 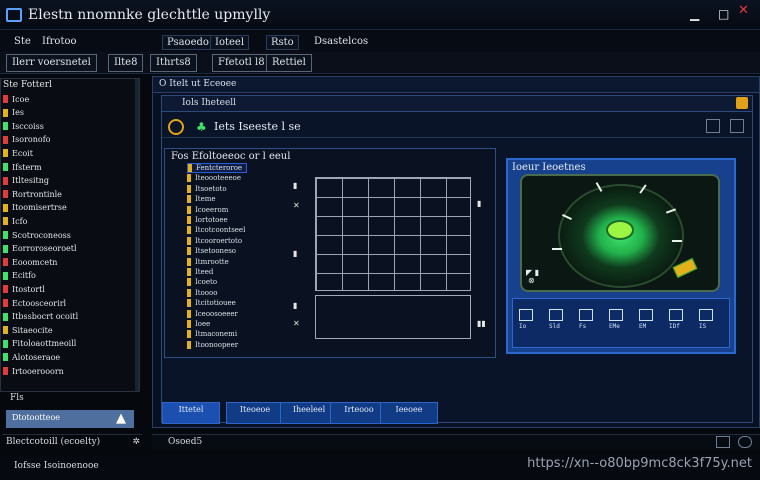 What do you see at coordinates (136, 442) in the screenshot?
I see `settings-icon: ✲` at bounding box center [136, 442].